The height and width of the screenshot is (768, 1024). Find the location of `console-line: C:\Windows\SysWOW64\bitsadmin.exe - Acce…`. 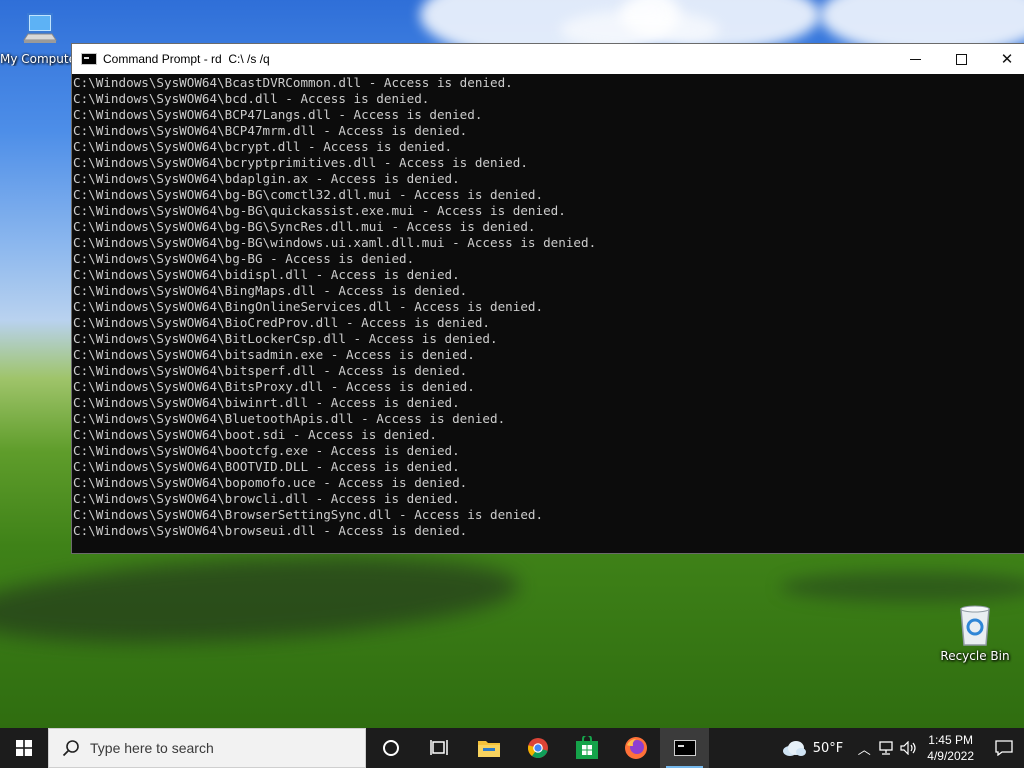

console-line: C:\Windows\SysWOW64\bitsadmin.exe - Acce… is located at coordinates (274, 354).